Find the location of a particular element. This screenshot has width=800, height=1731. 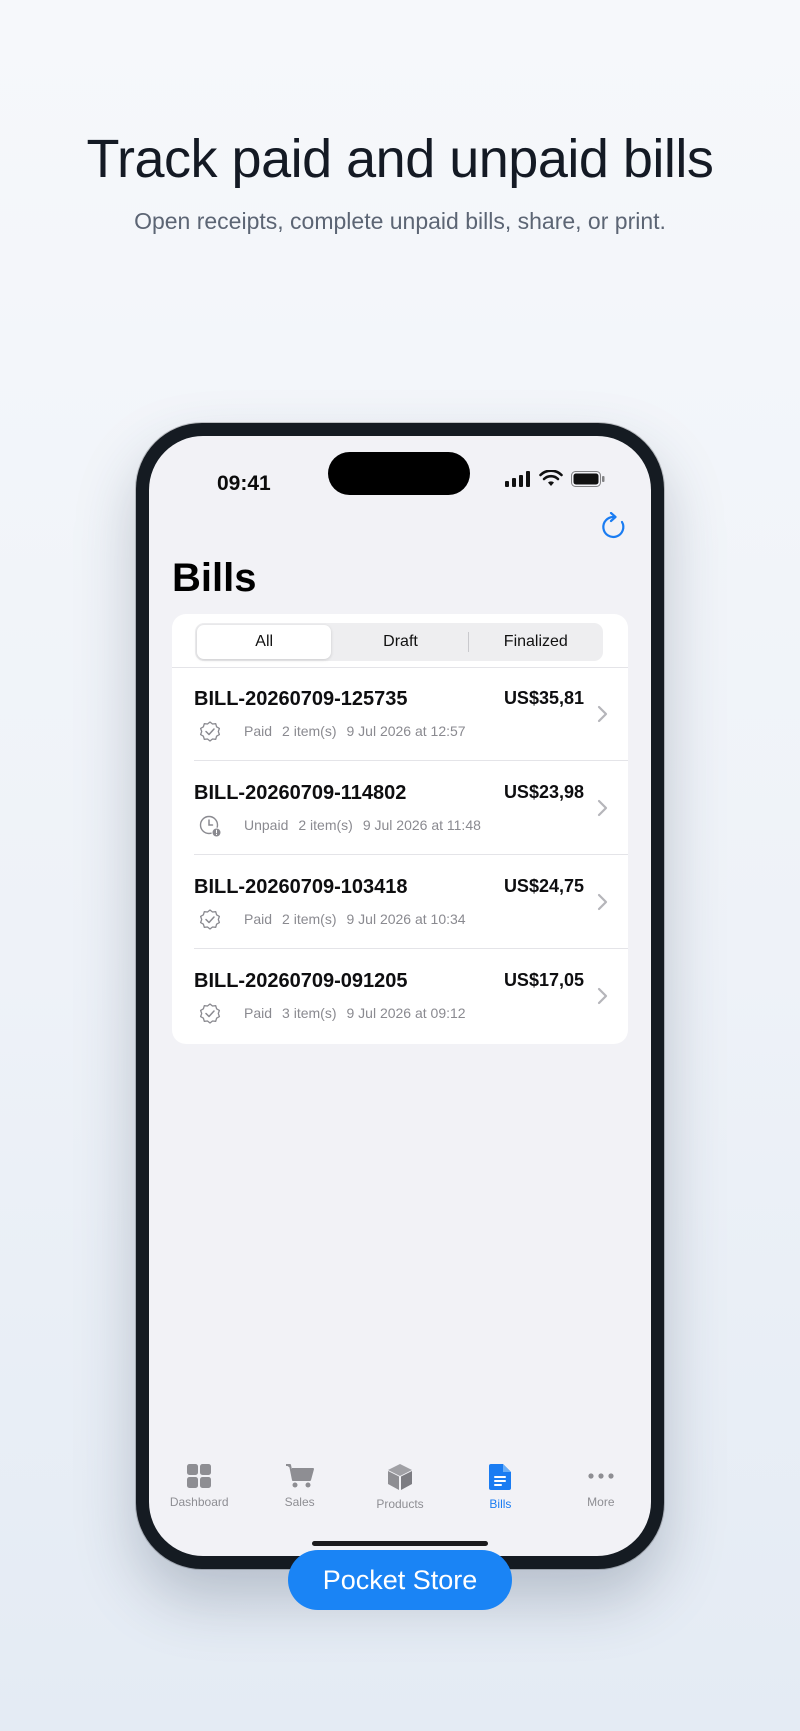

tab-more: More is located at coordinates (601, 1498).